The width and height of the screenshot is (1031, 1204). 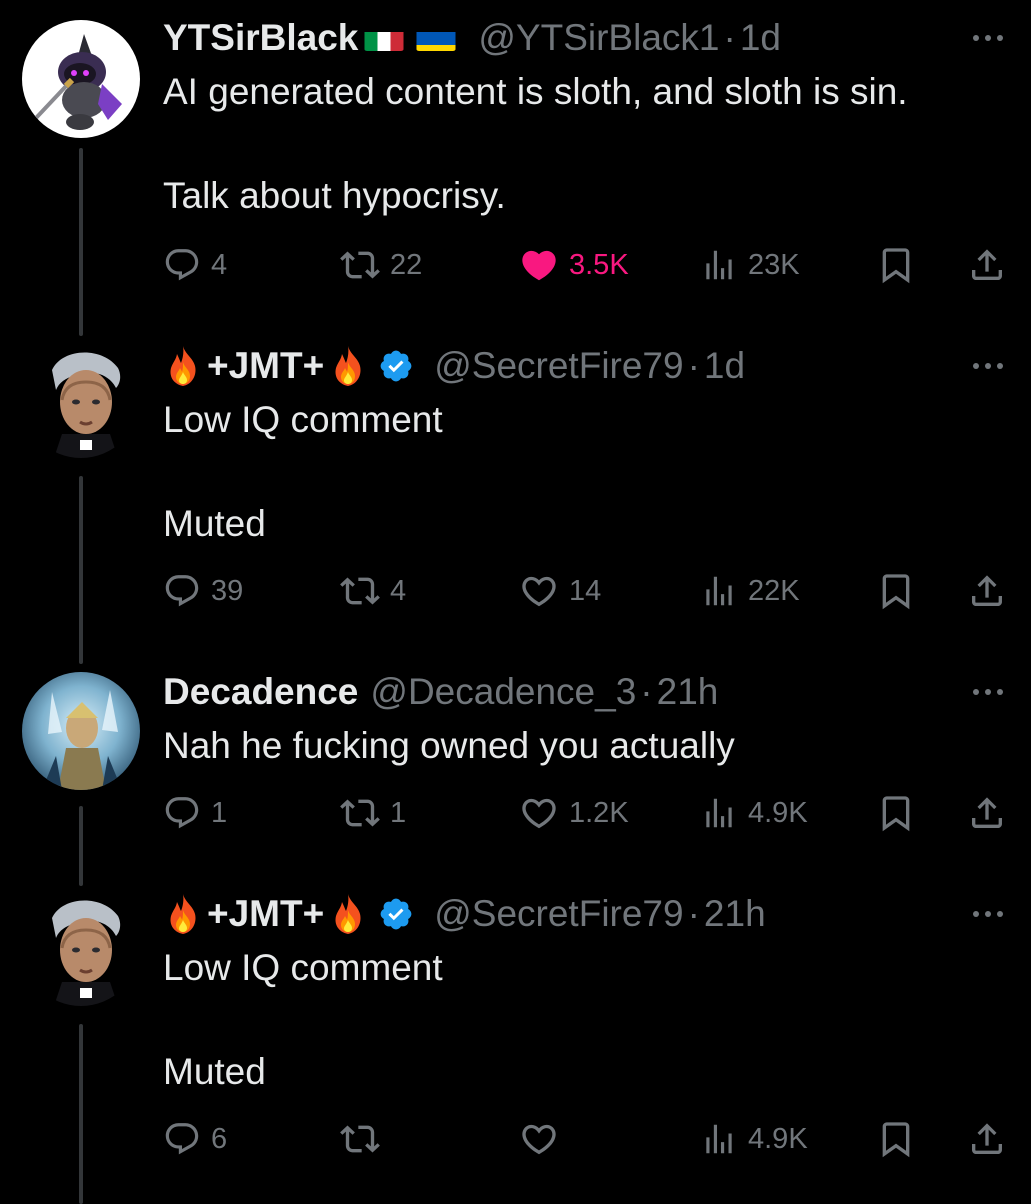 What do you see at coordinates (406, 264) in the screenshot?
I see `retweet-count: 22` at bounding box center [406, 264].